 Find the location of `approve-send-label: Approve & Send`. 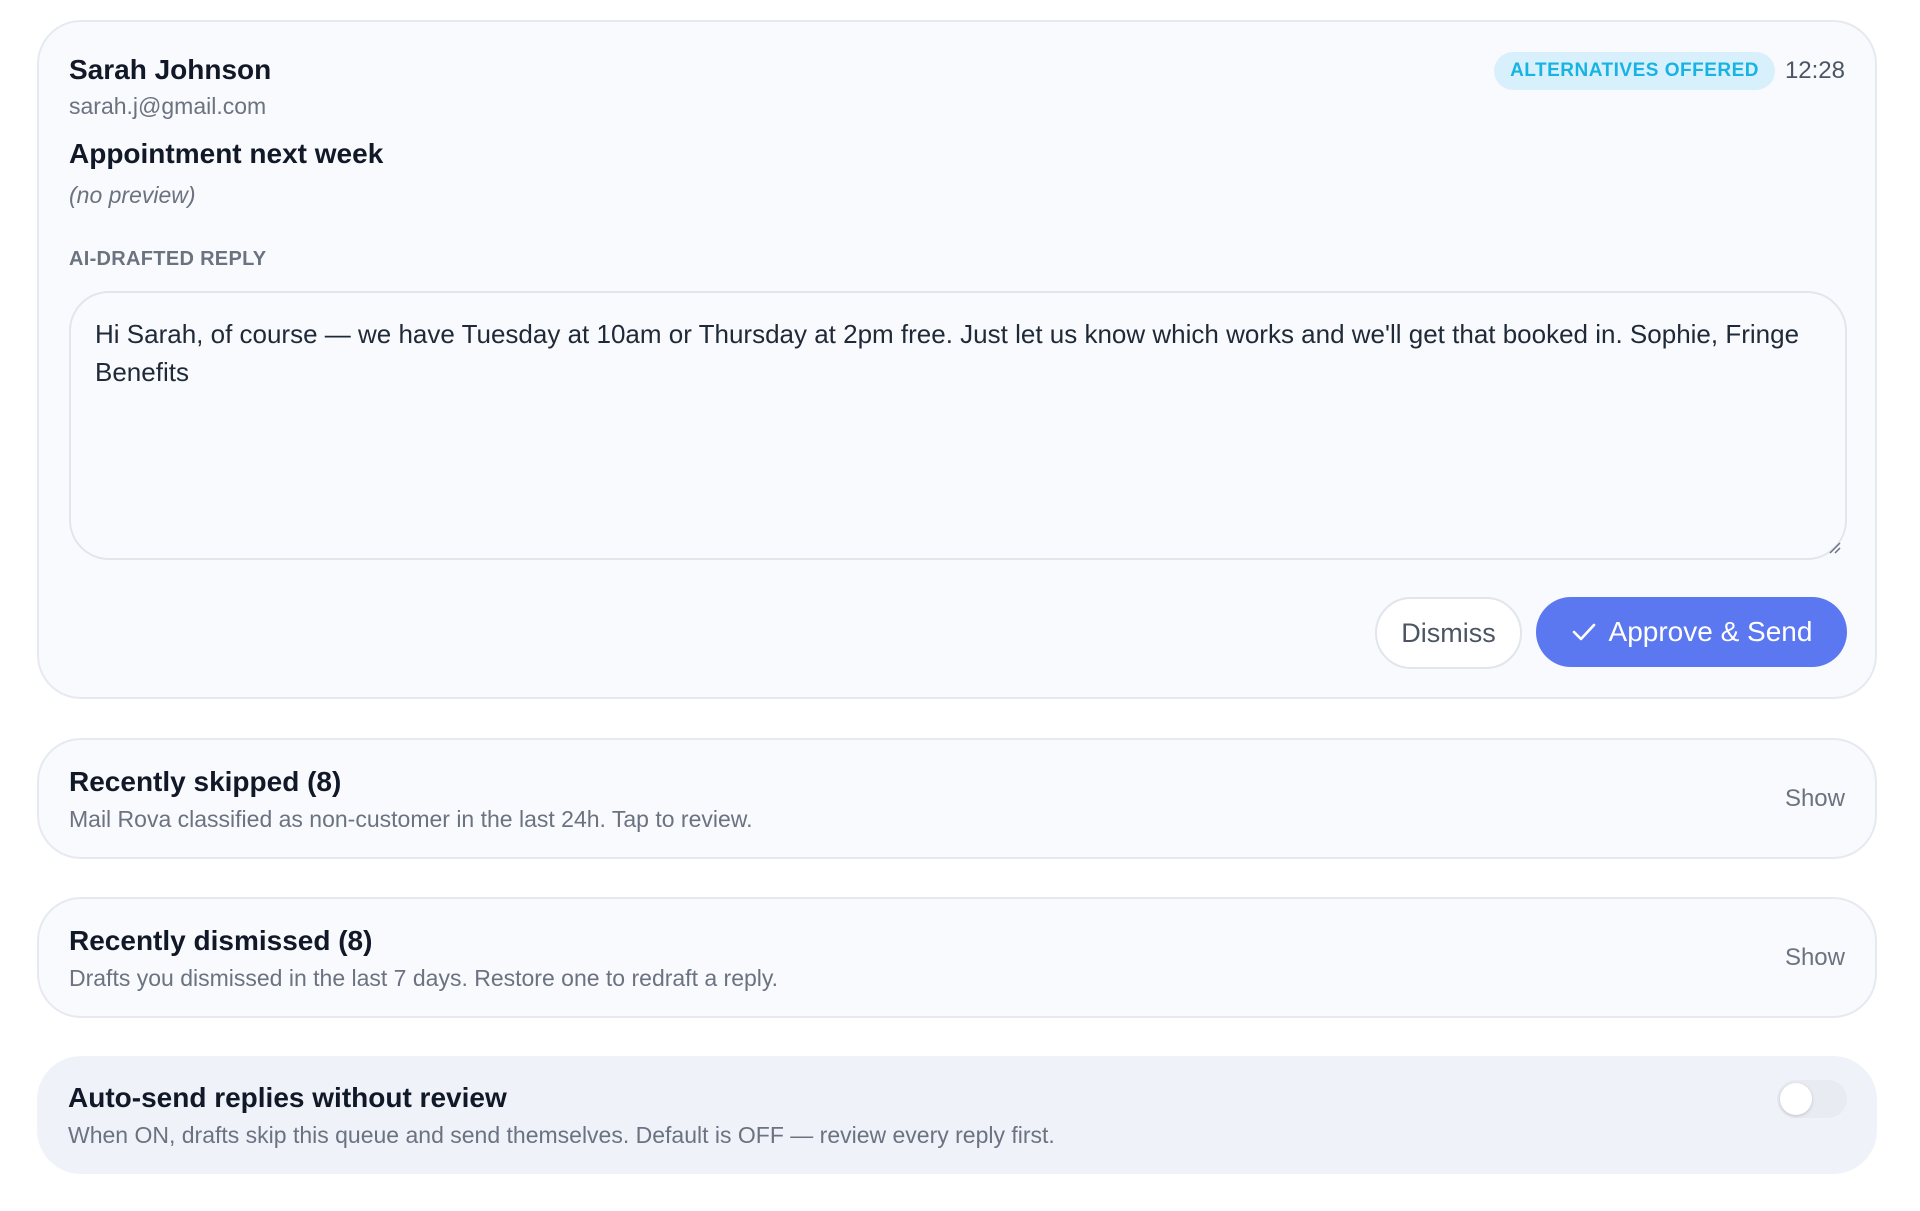

approve-send-label: Approve & Send is located at coordinates (1710, 631).